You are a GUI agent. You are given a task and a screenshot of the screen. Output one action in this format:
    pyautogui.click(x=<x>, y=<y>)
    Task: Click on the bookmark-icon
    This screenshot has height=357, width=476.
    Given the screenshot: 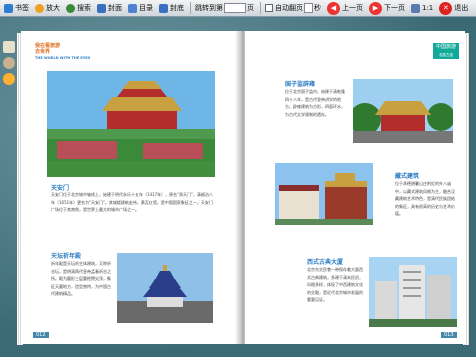 What is the action you would take?
    pyautogui.click(x=8, y=8)
    